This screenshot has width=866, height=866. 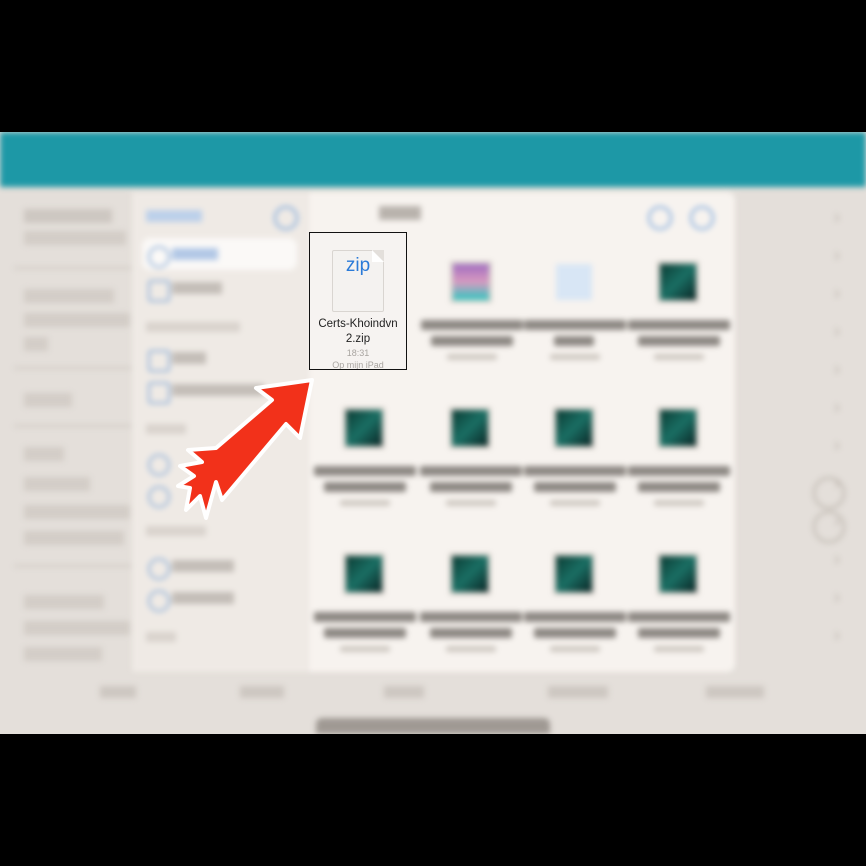 What do you see at coordinates (66, 460) in the screenshot?
I see `background-sidebar` at bounding box center [66, 460].